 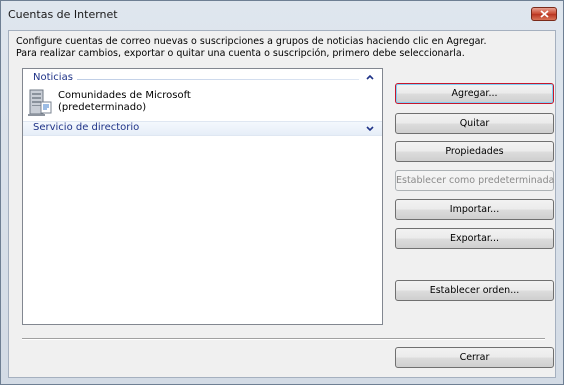 What do you see at coordinates (202, 128) in the screenshot?
I see `group-header-directory: Servicio de directorio` at bounding box center [202, 128].